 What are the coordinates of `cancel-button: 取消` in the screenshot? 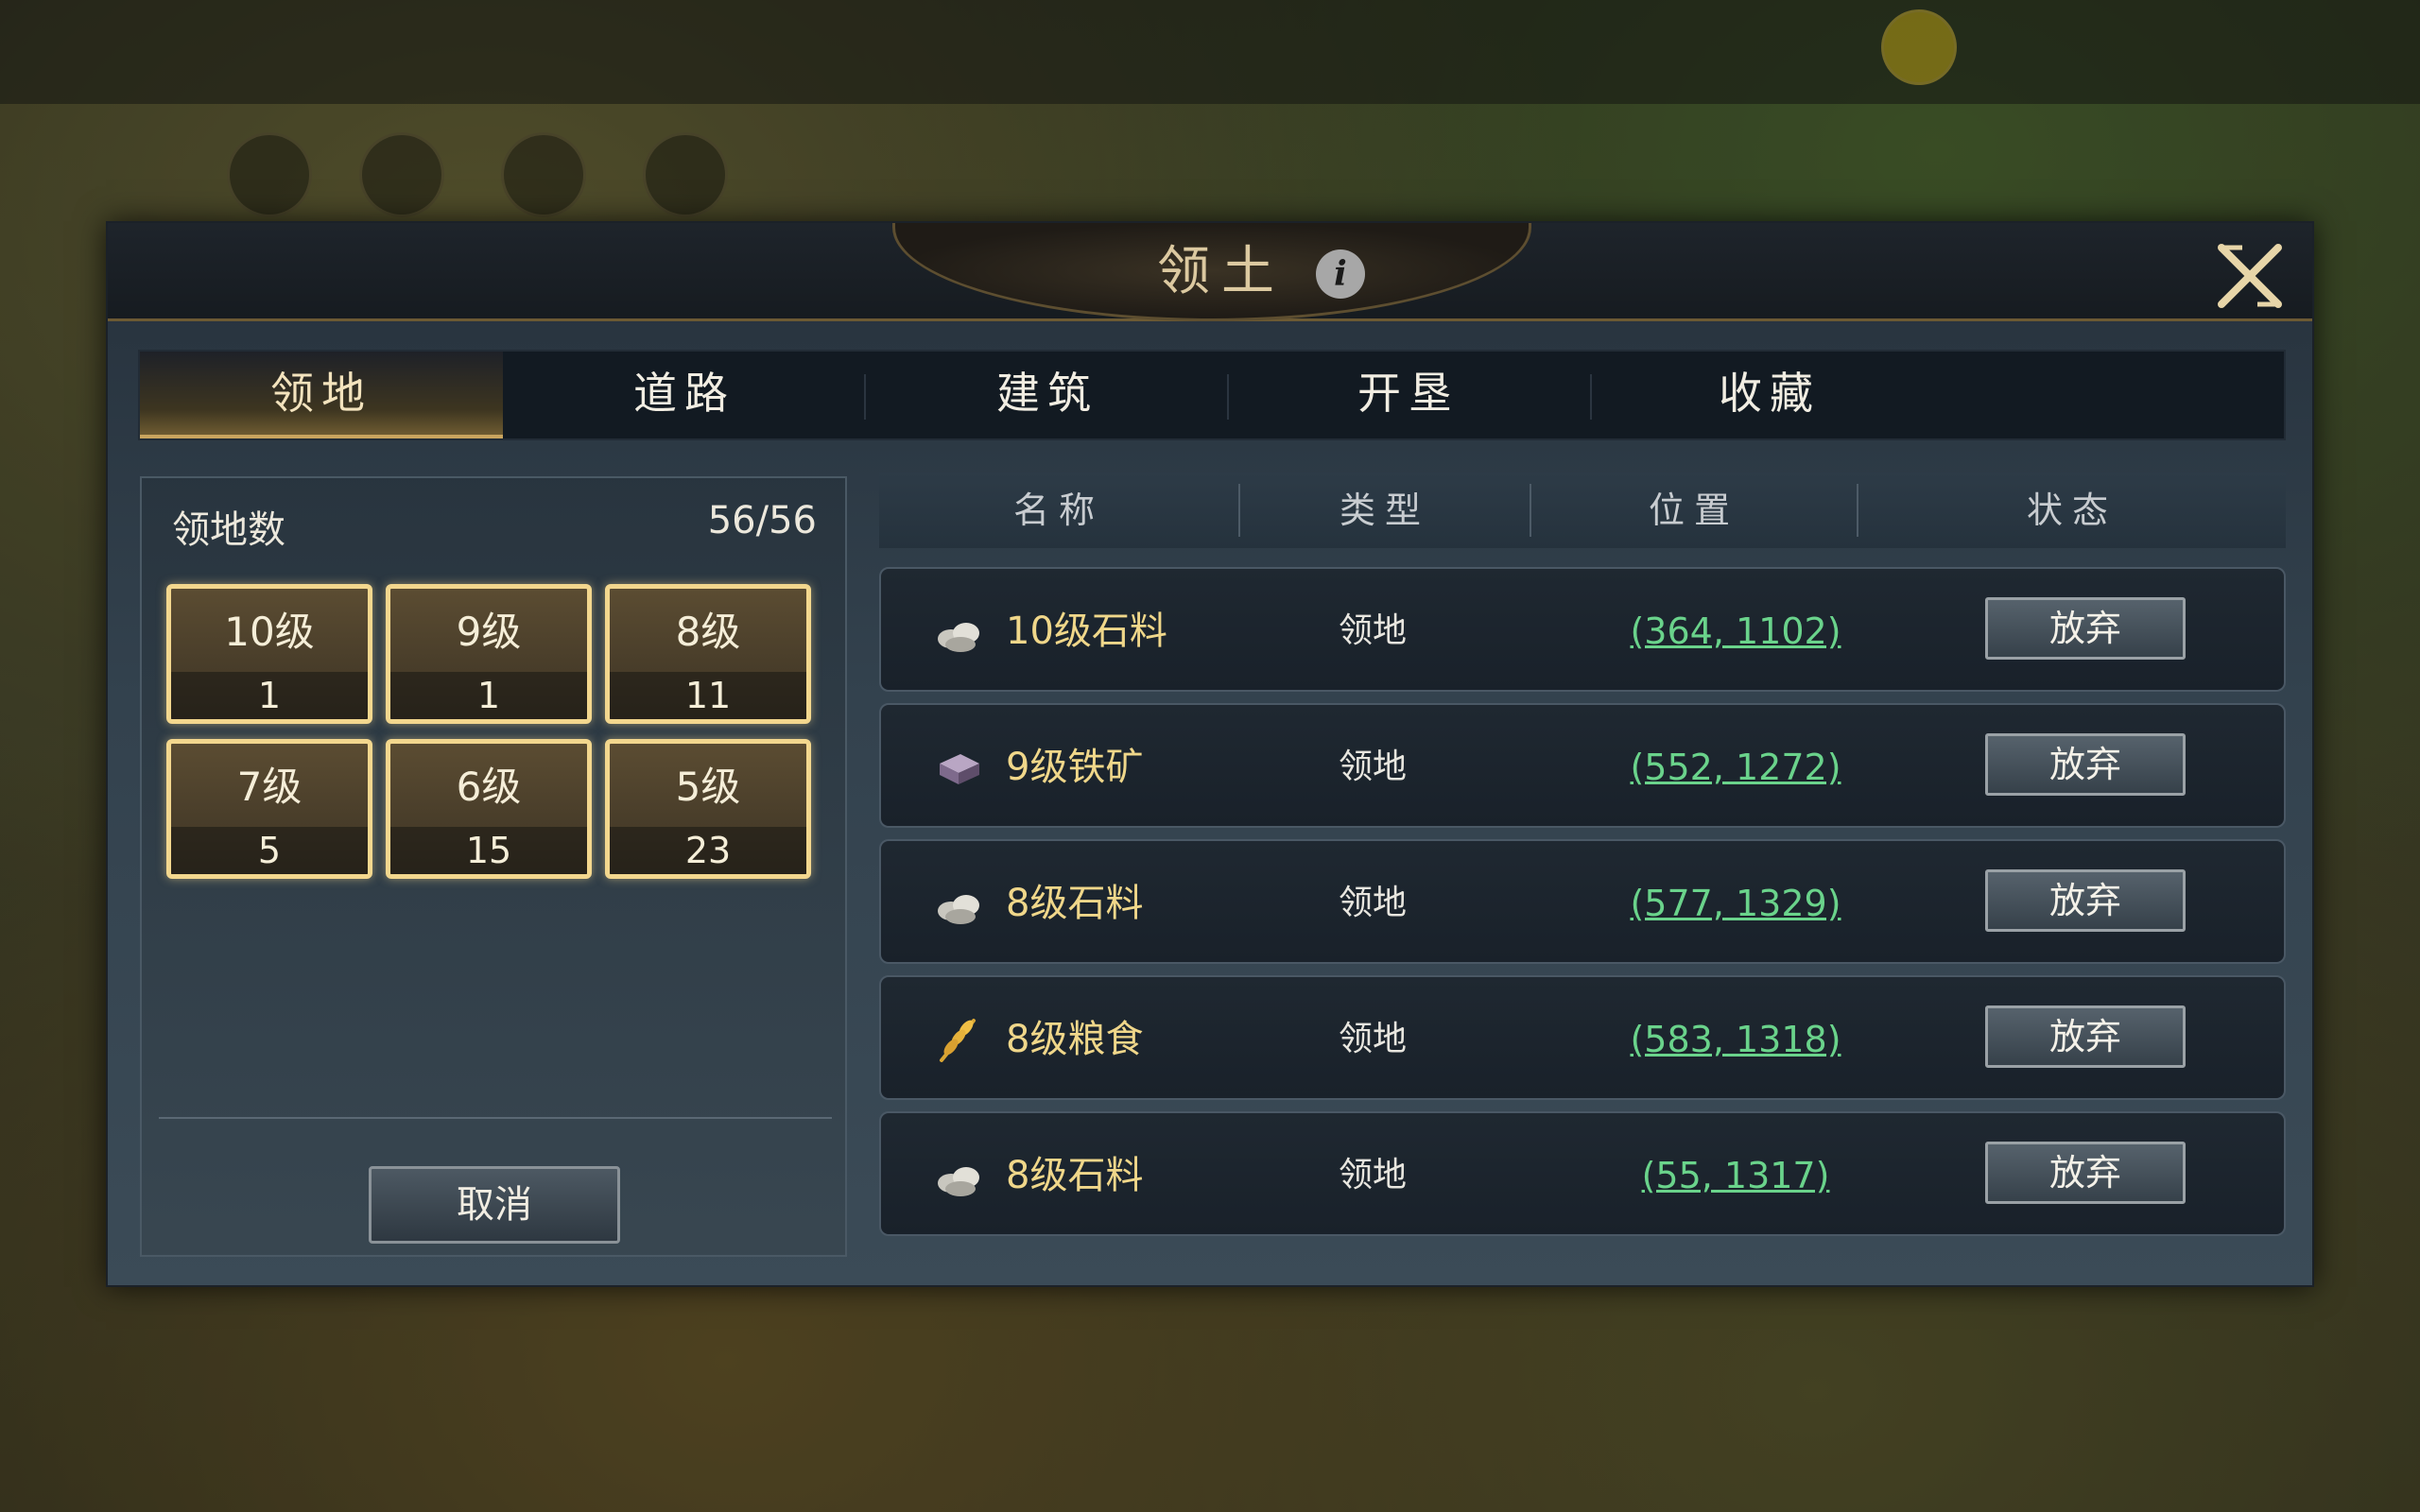 It's located at (494, 1205).